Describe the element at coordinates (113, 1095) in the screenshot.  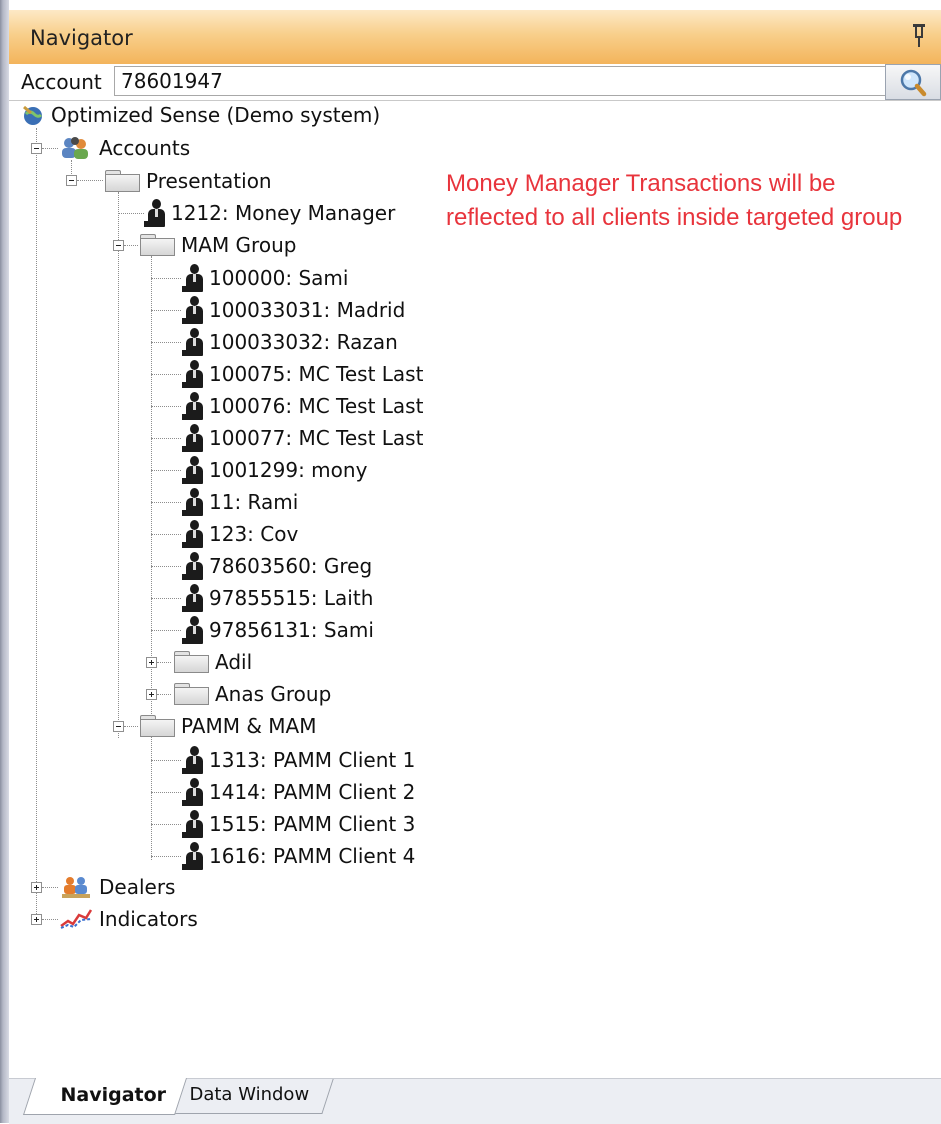
I see `tab-label: Navigator` at that location.